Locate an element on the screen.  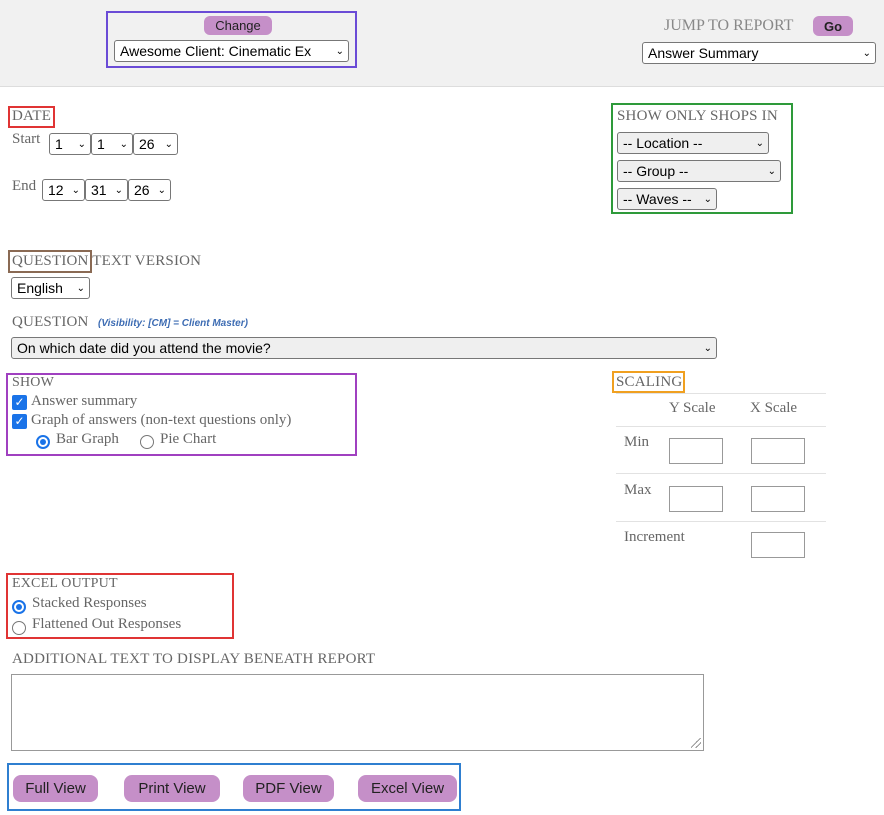
jump-to-report-label: JUMP TO REPORT is located at coordinates (729, 25).